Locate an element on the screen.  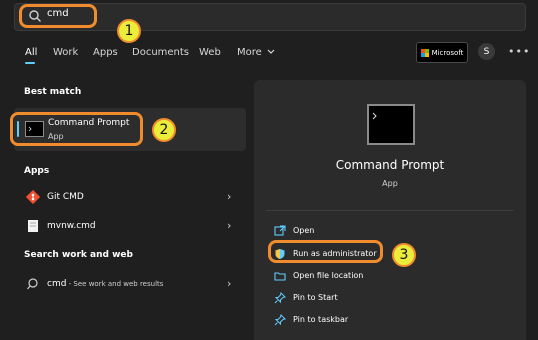
app-item-git-cmd: Git CMD is located at coordinates (65, 197).